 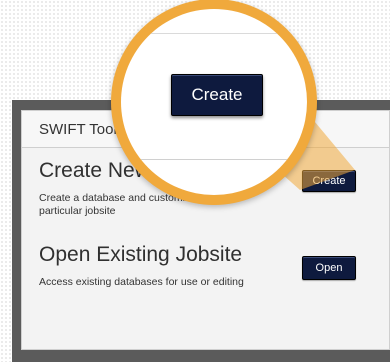 What do you see at coordinates (141, 254) in the screenshot?
I see `open-section-title: Open Existing Jobsite` at bounding box center [141, 254].